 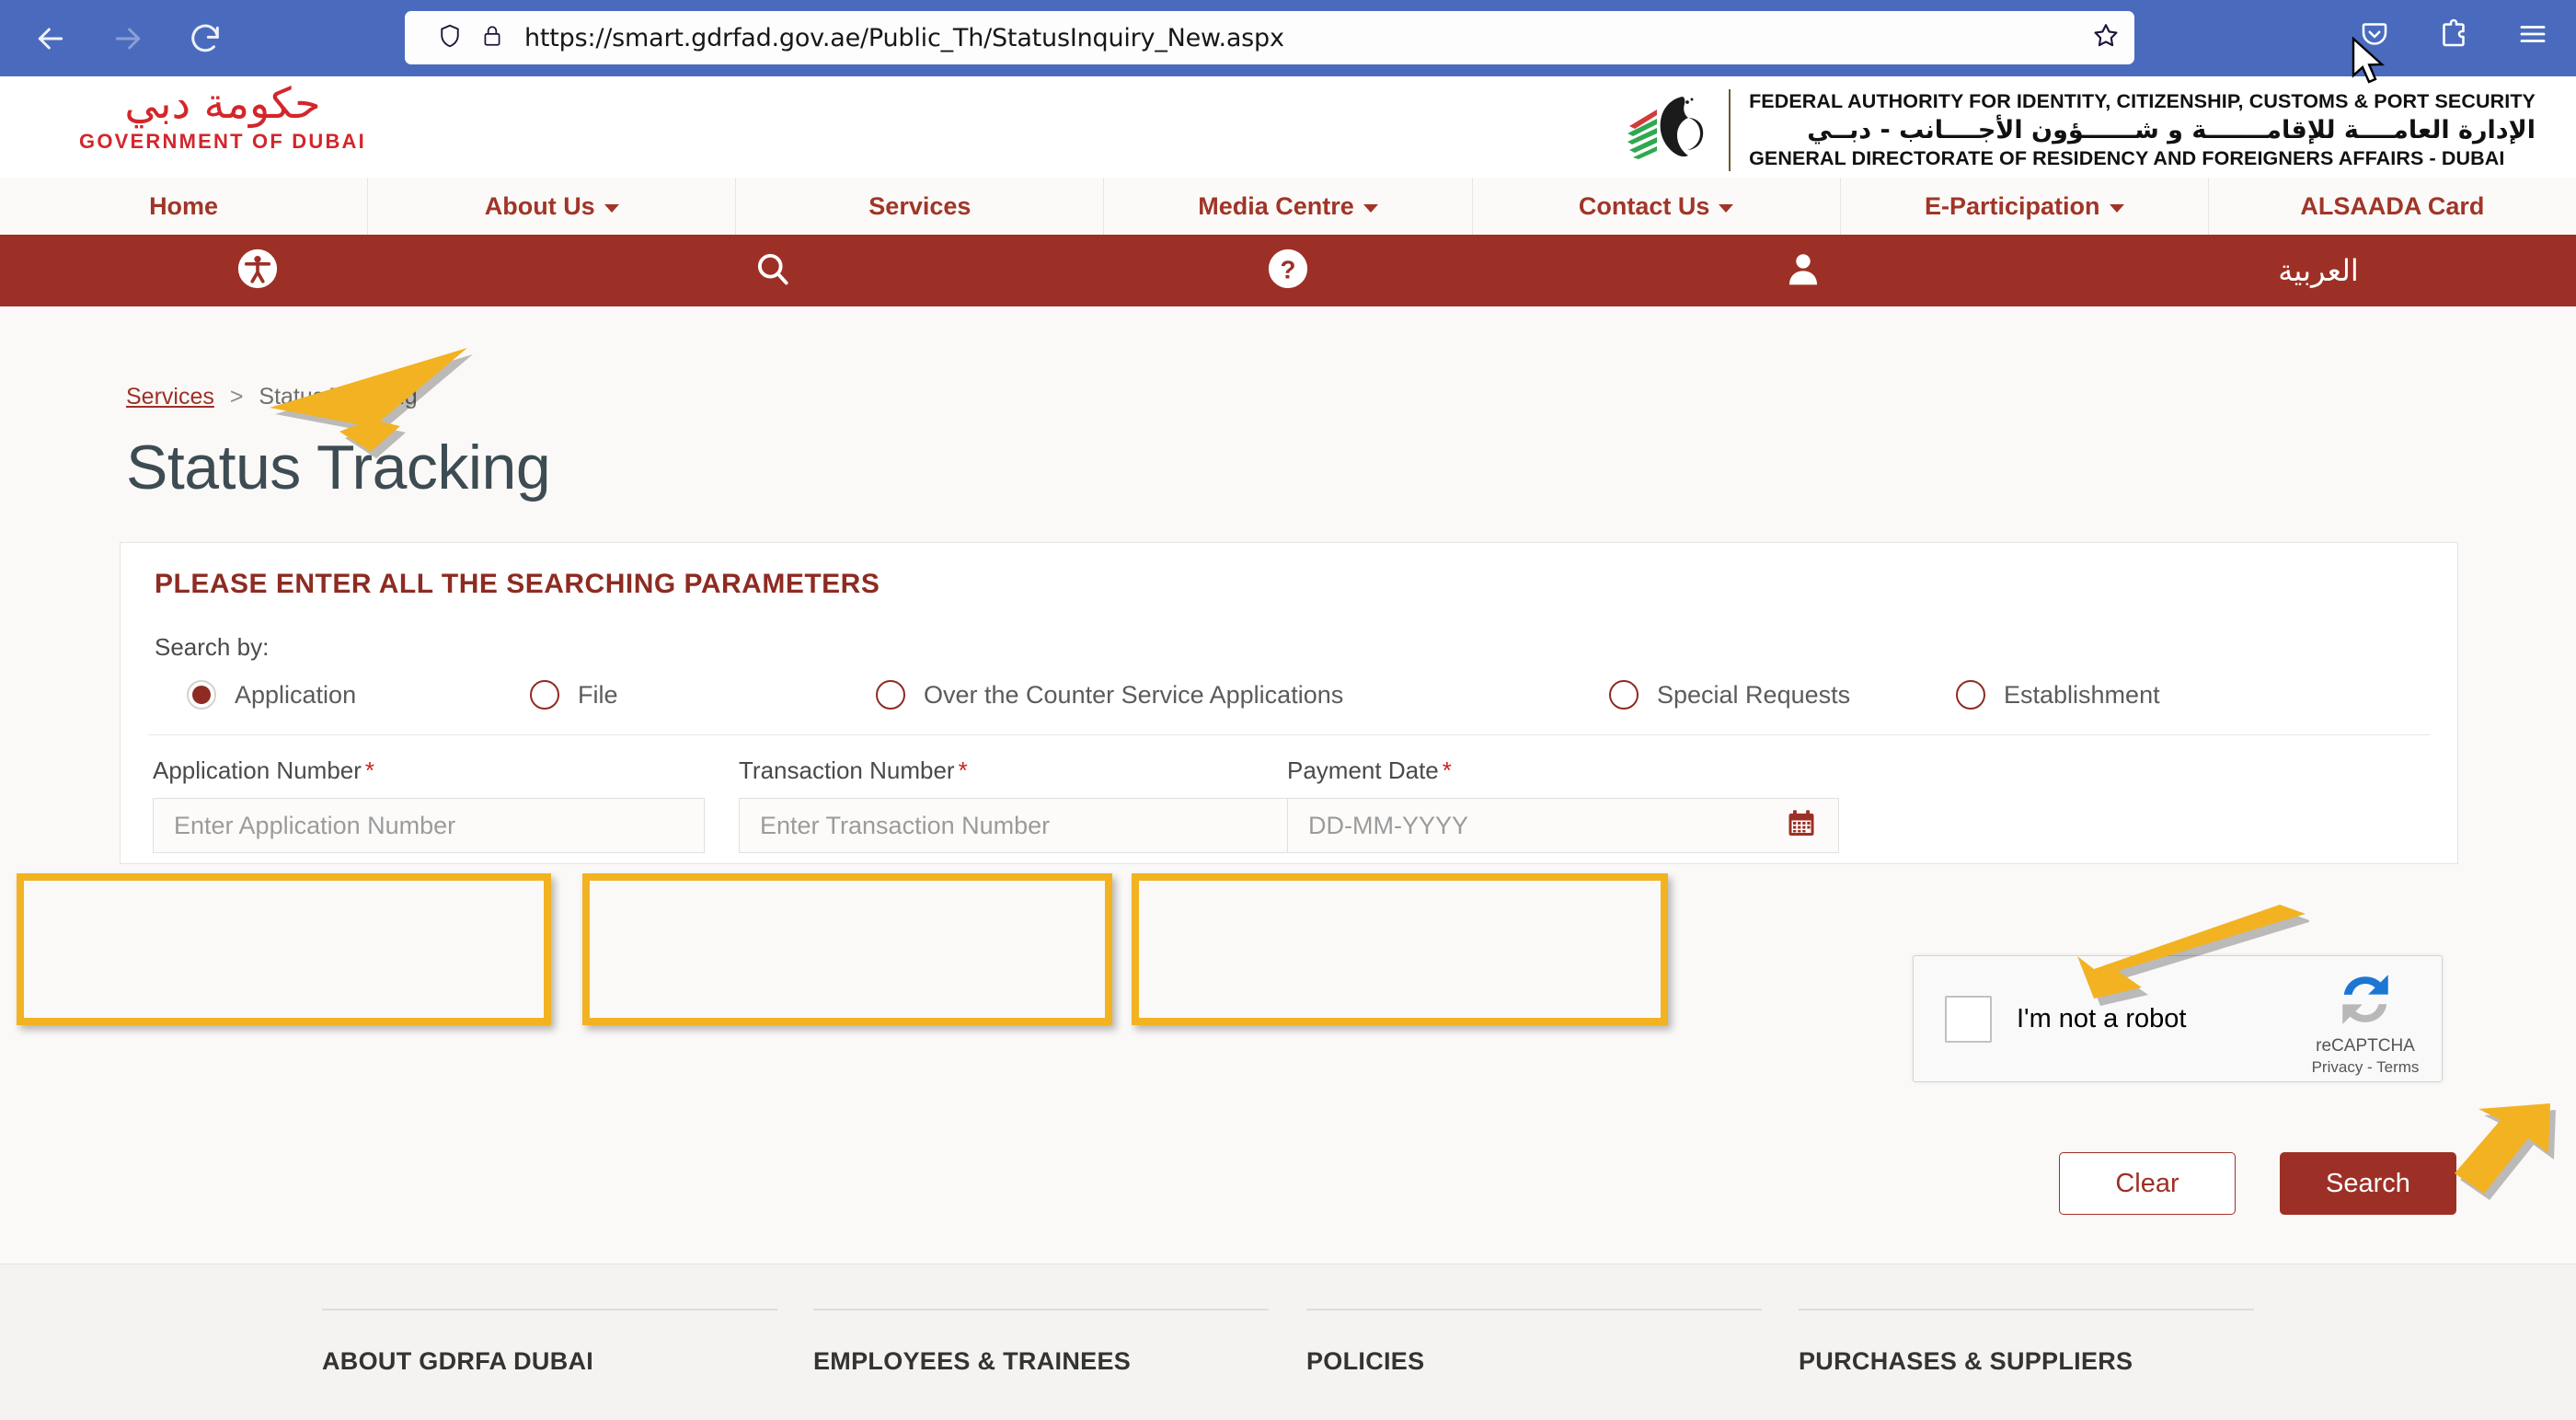 I want to click on nav-item-label: Services, so click(x=920, y=205).